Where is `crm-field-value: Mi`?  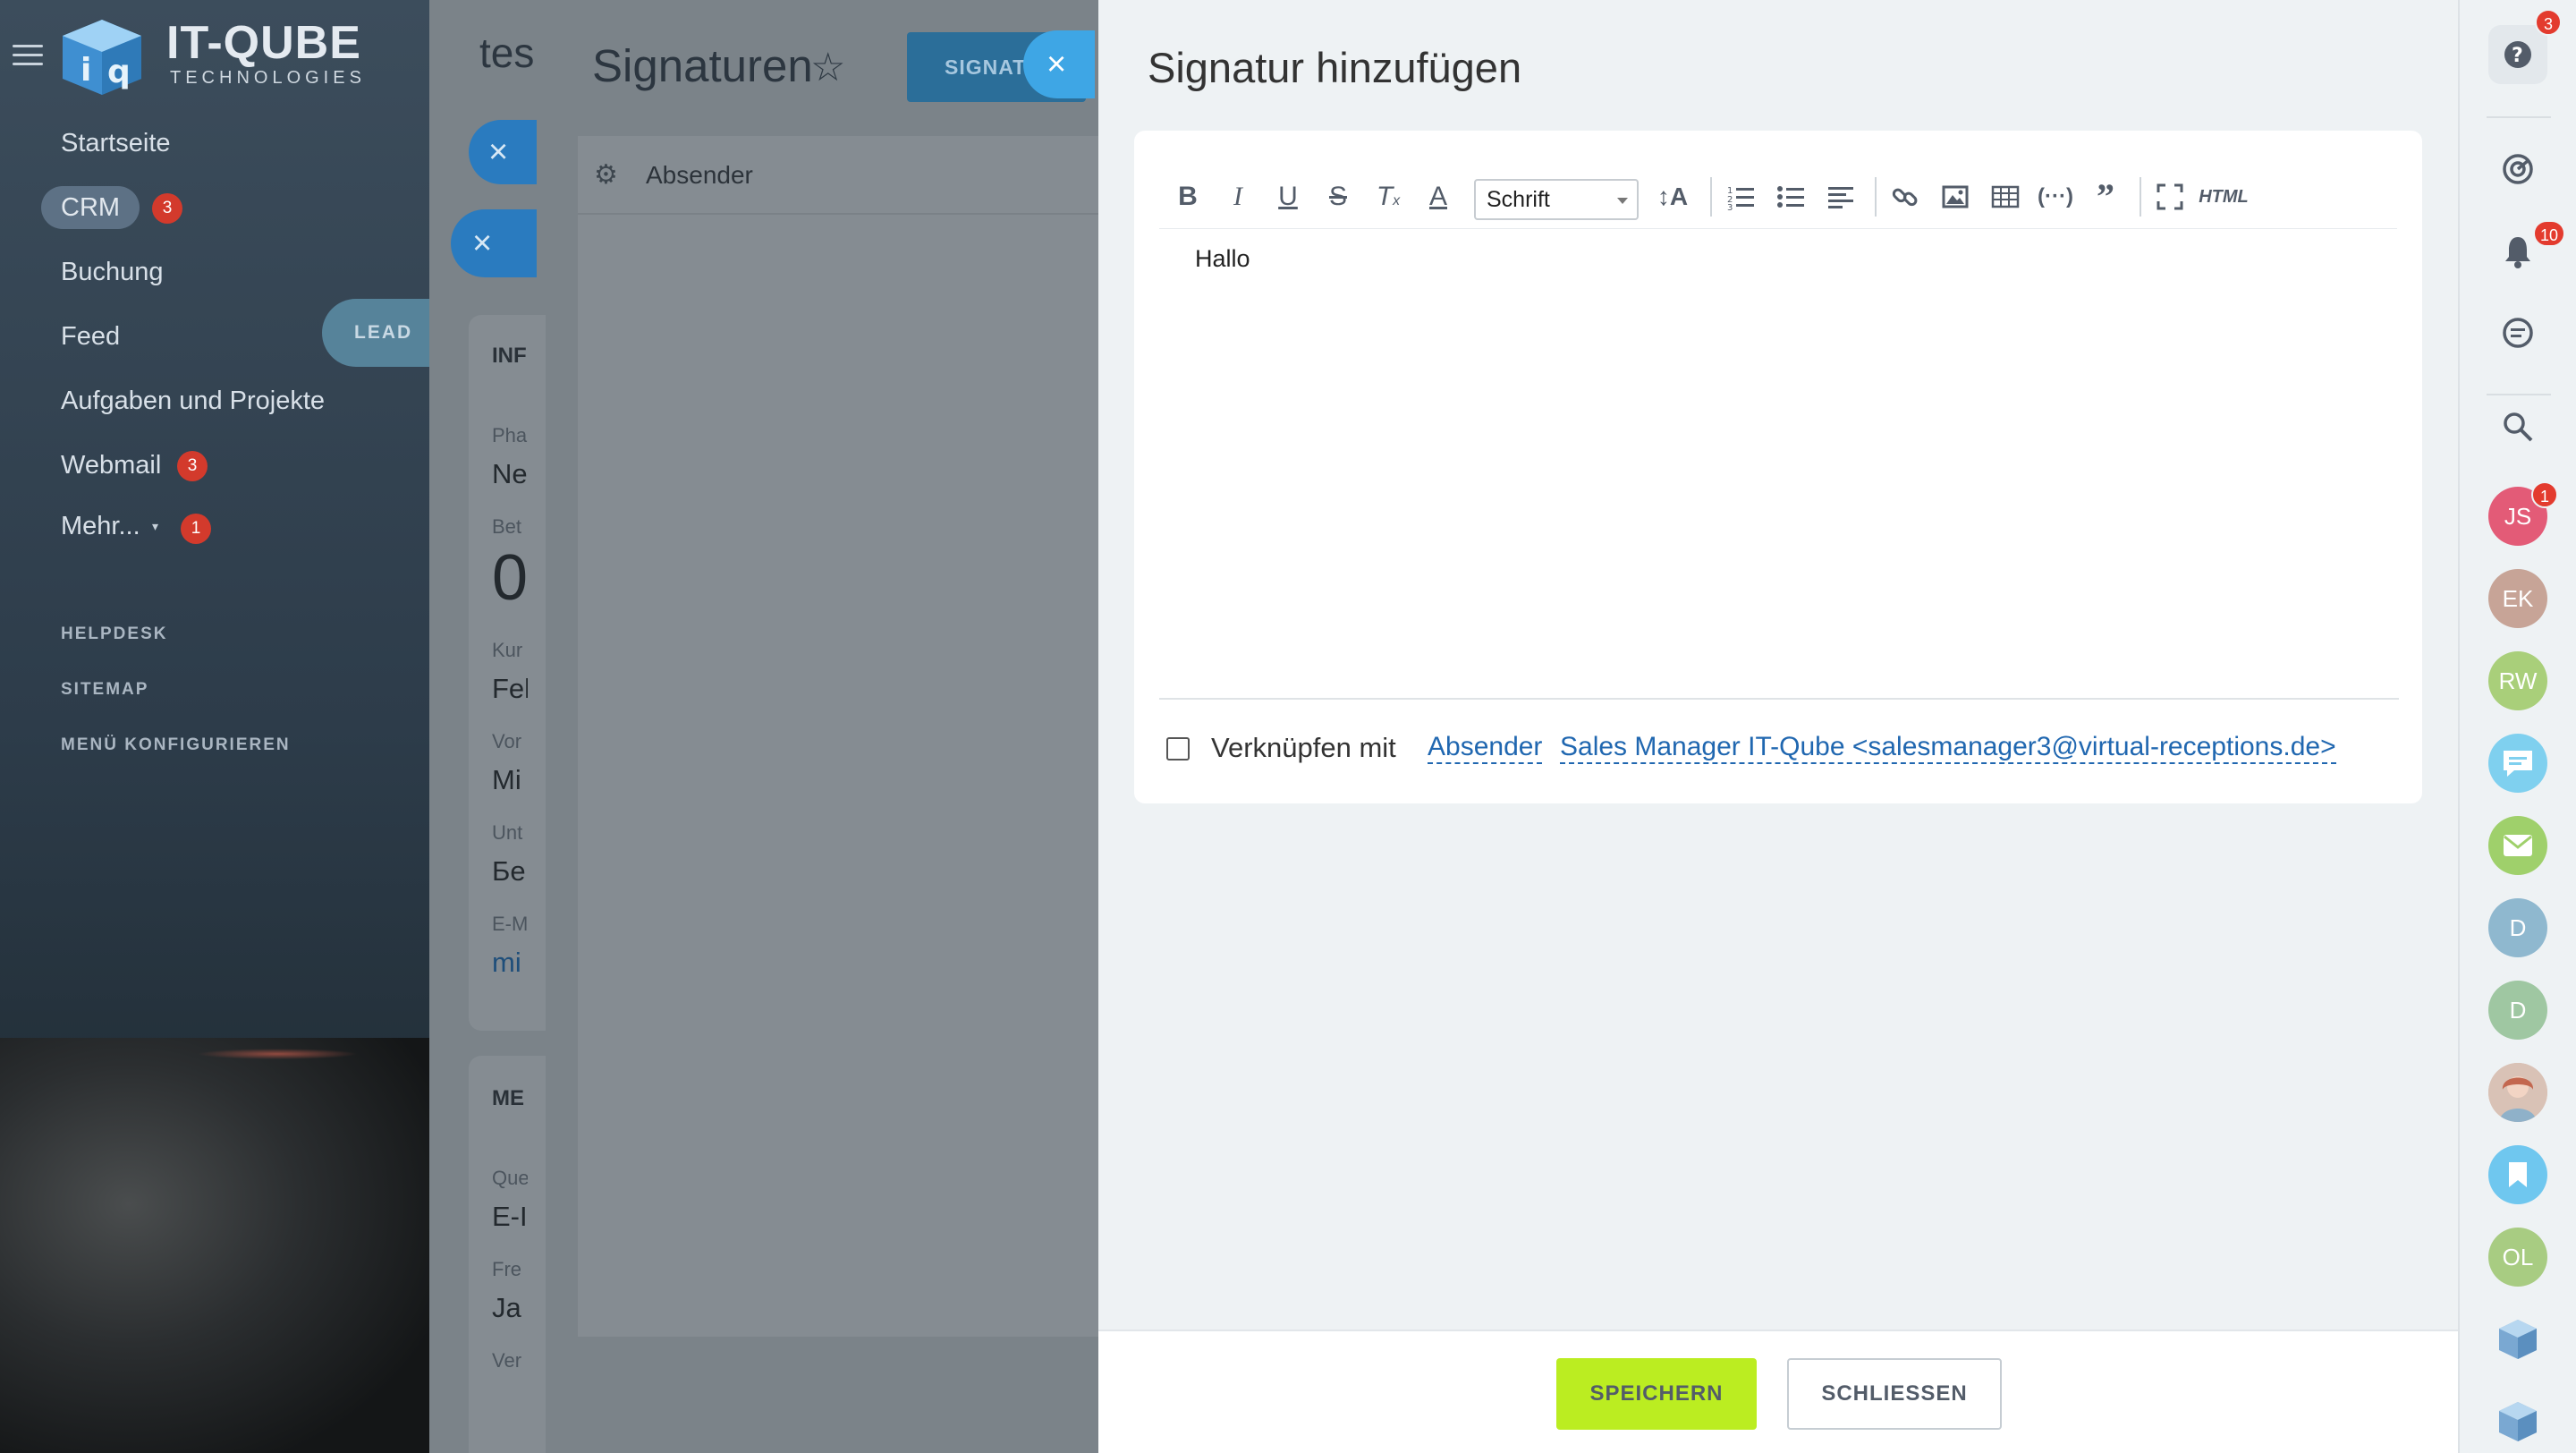 crm-field-value: Mi is located at coordinates (506, 779).